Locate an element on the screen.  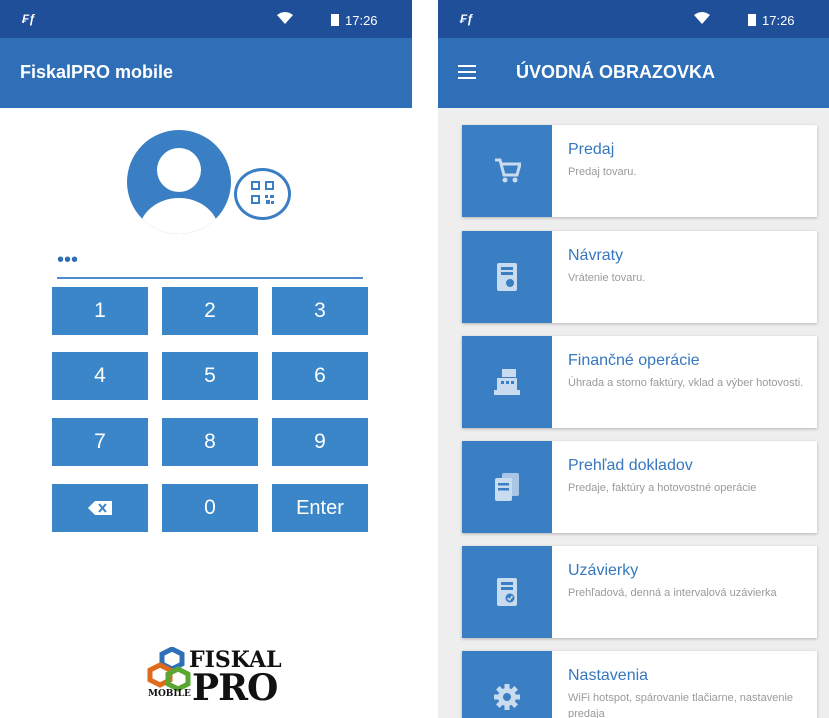
menu-item-title: Uzávierky is located at coordinates (603, 570).